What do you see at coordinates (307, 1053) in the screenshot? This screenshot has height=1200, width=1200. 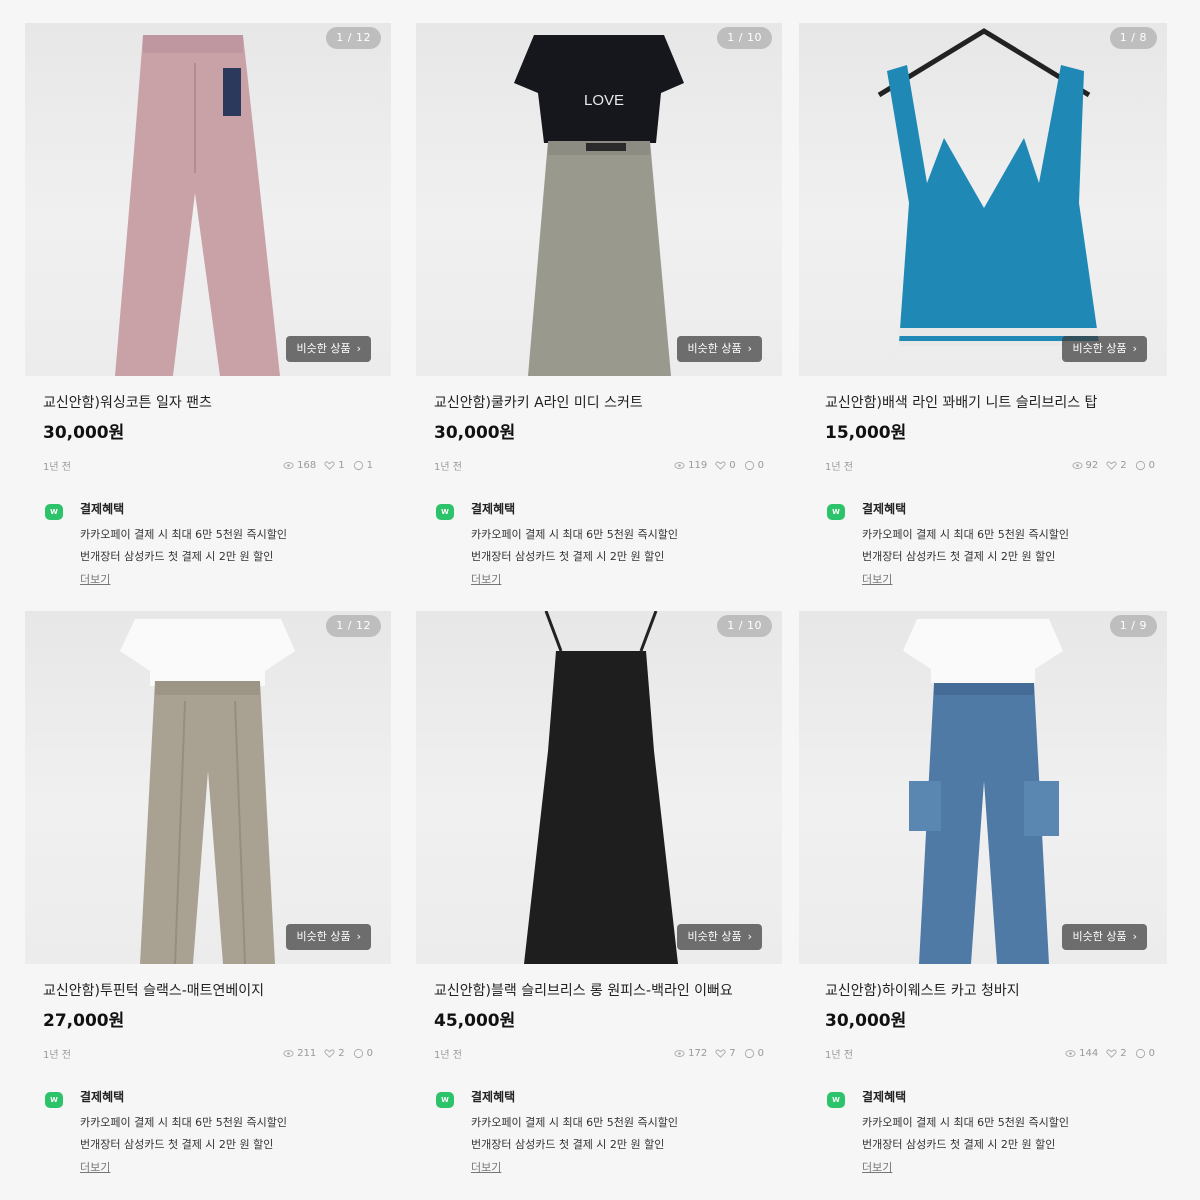 I see `view-count: 211` at bounding box center [307, 1053].